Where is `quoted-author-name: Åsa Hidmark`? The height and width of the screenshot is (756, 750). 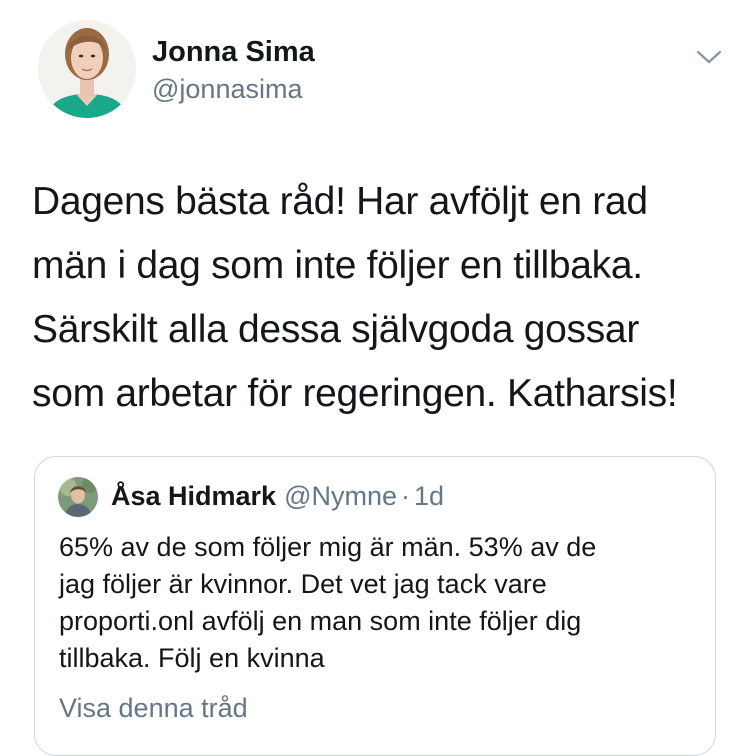 quoted-author-name: Åsa Hidmark is located at coordinates (193, 496).